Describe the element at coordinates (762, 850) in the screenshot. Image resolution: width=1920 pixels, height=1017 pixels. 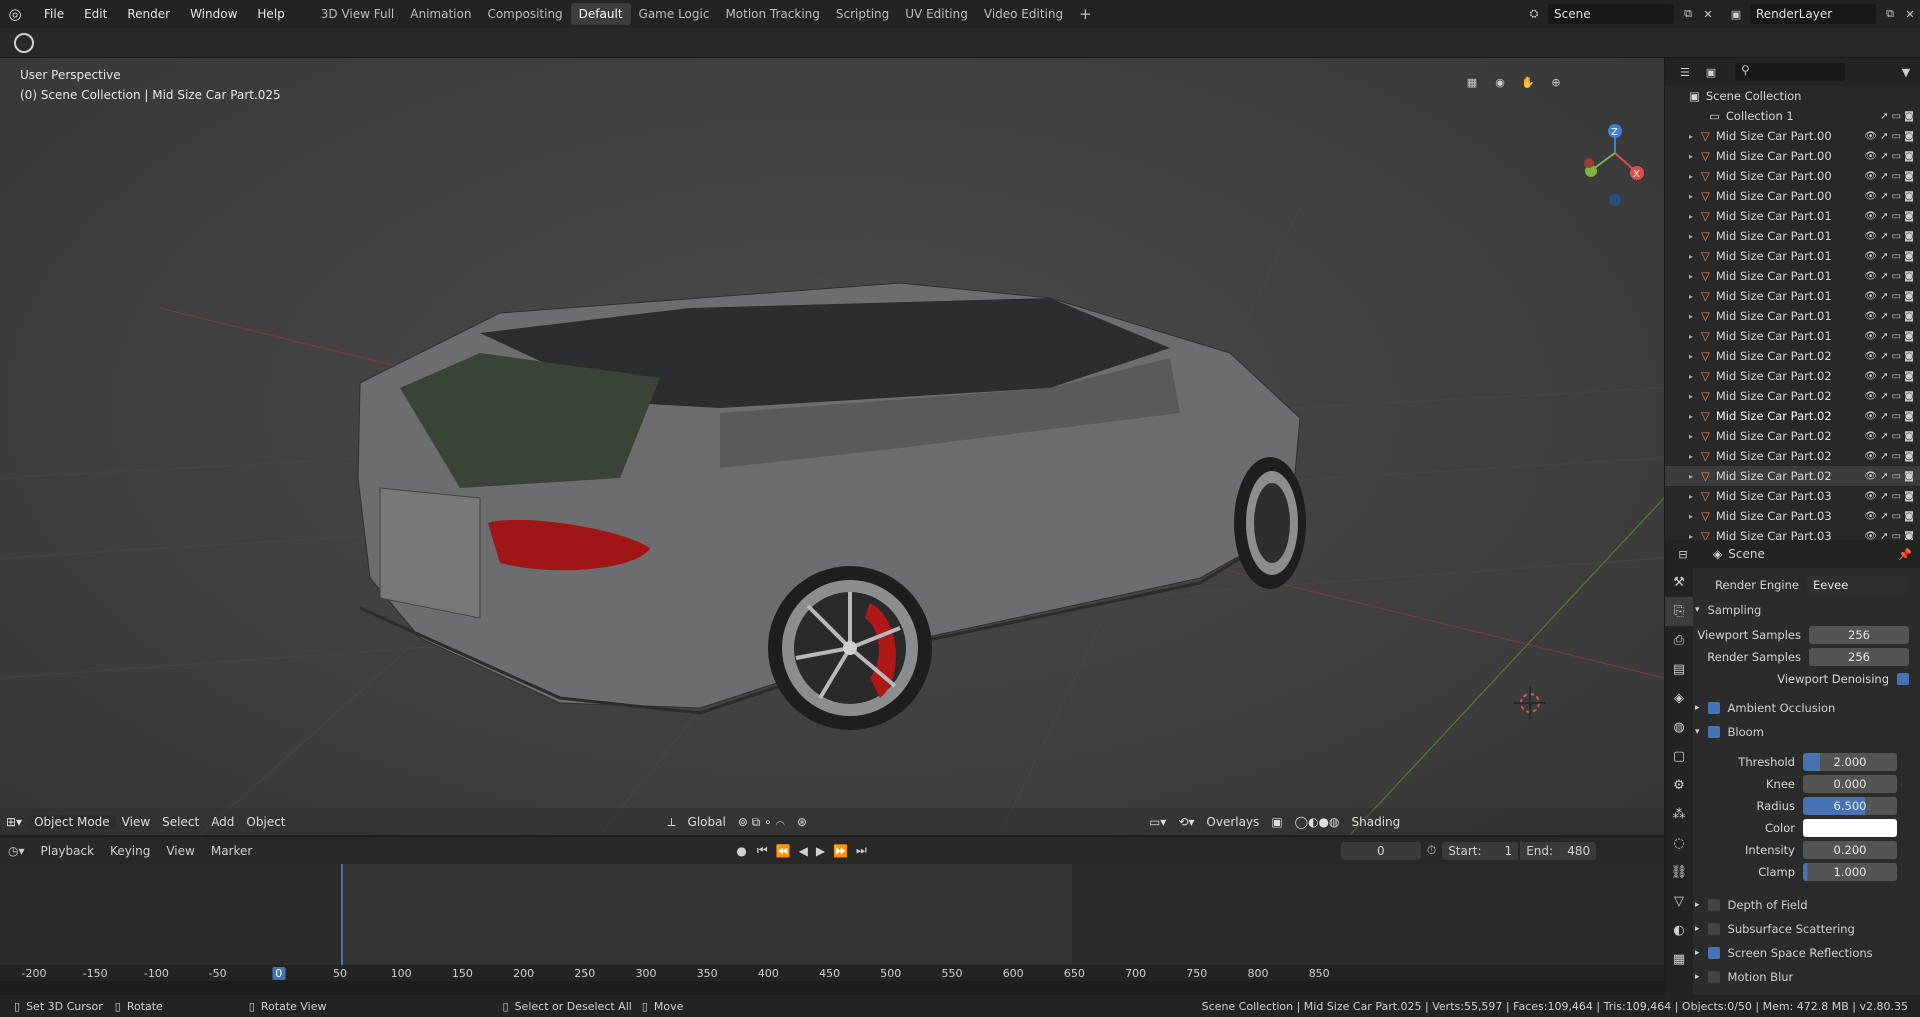
I see `jump-start-icon: ⏮` at that location.